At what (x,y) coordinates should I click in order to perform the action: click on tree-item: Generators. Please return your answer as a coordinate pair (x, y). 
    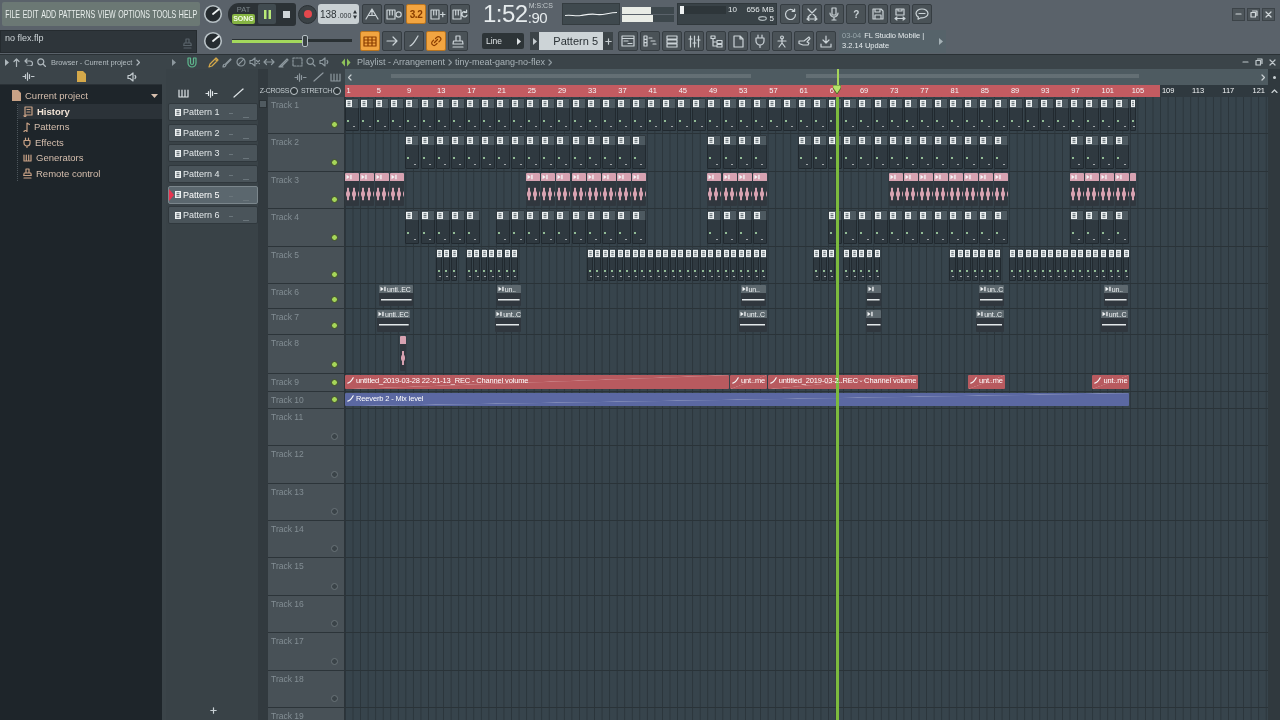
    Looking at the image, I should click on (90, 158).